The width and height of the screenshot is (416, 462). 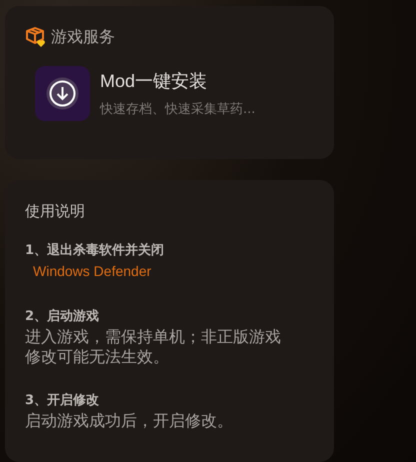 What do you see at coordinates (154, 81) in the screenshot?
I see `service-title: Mod一键安装` at bounding box center [154, 81].